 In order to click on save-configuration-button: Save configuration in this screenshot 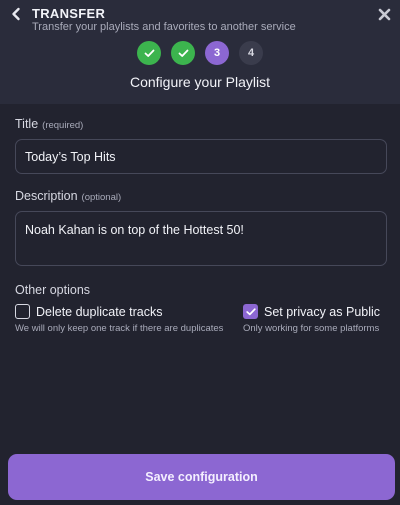, I will do `click(201, 477)`.